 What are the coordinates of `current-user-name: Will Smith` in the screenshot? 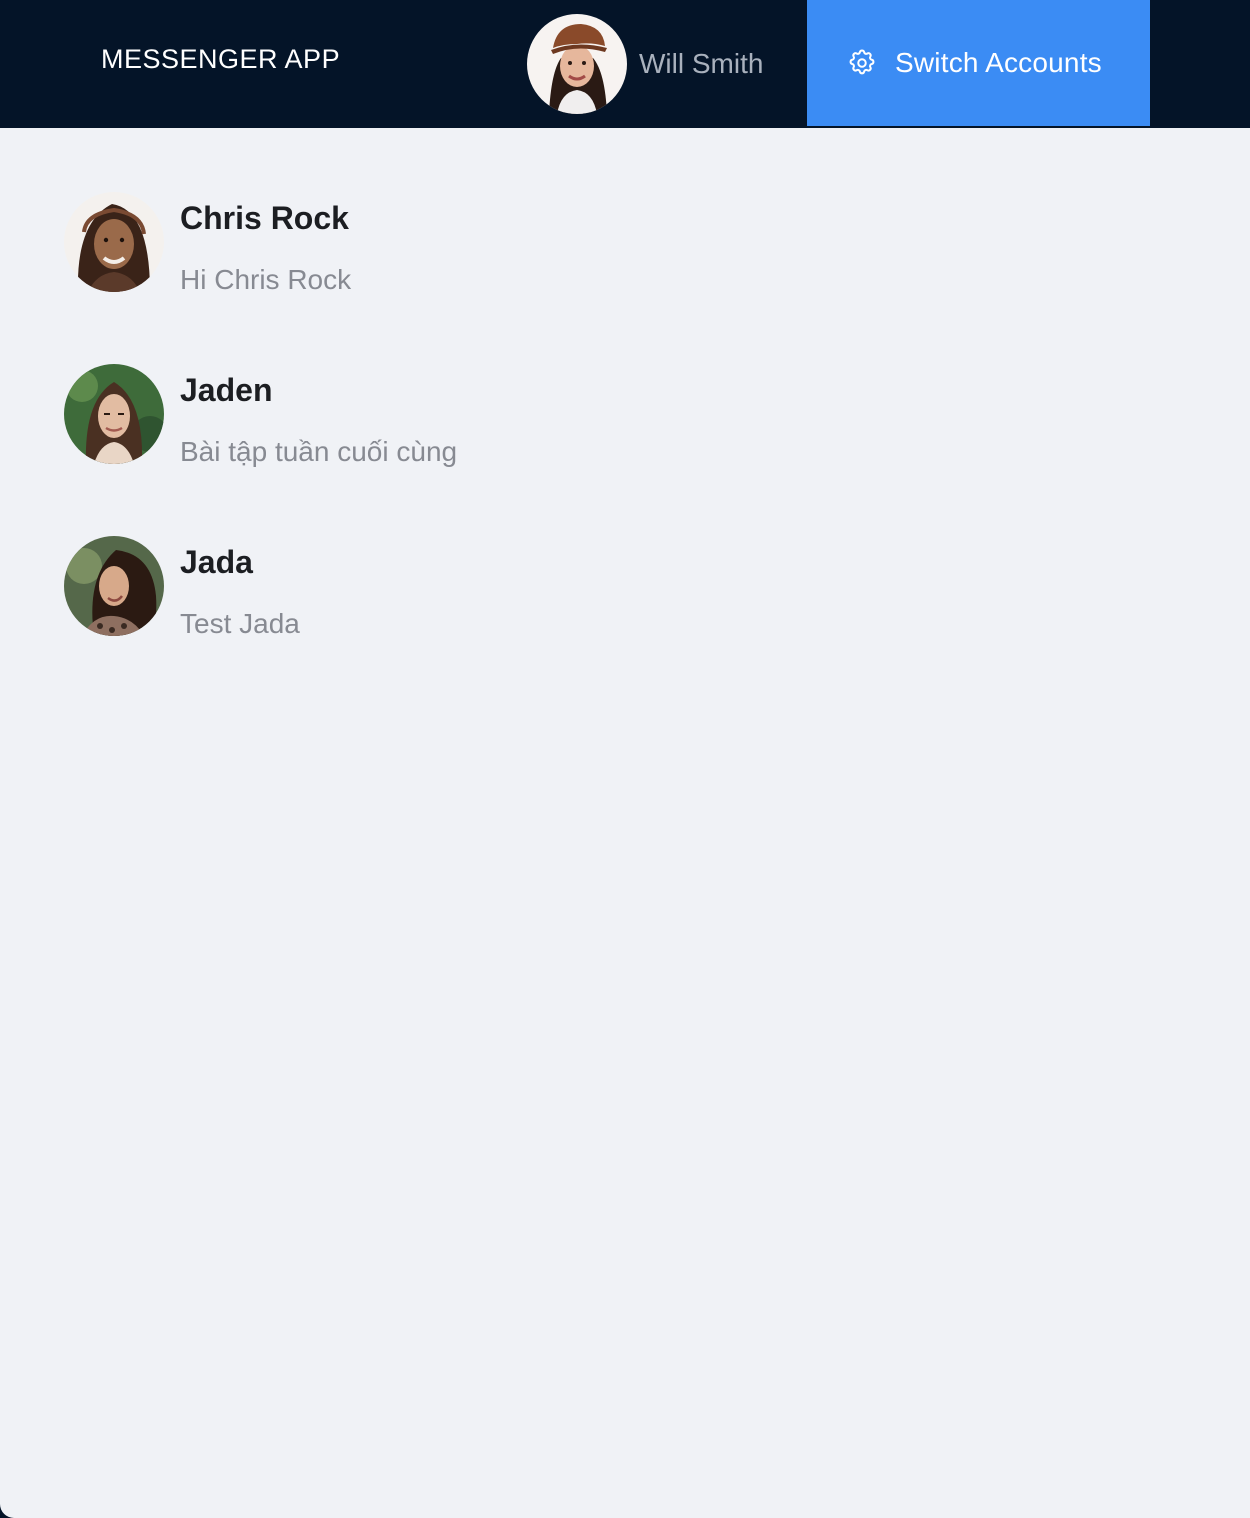 It's located at (701, 63).